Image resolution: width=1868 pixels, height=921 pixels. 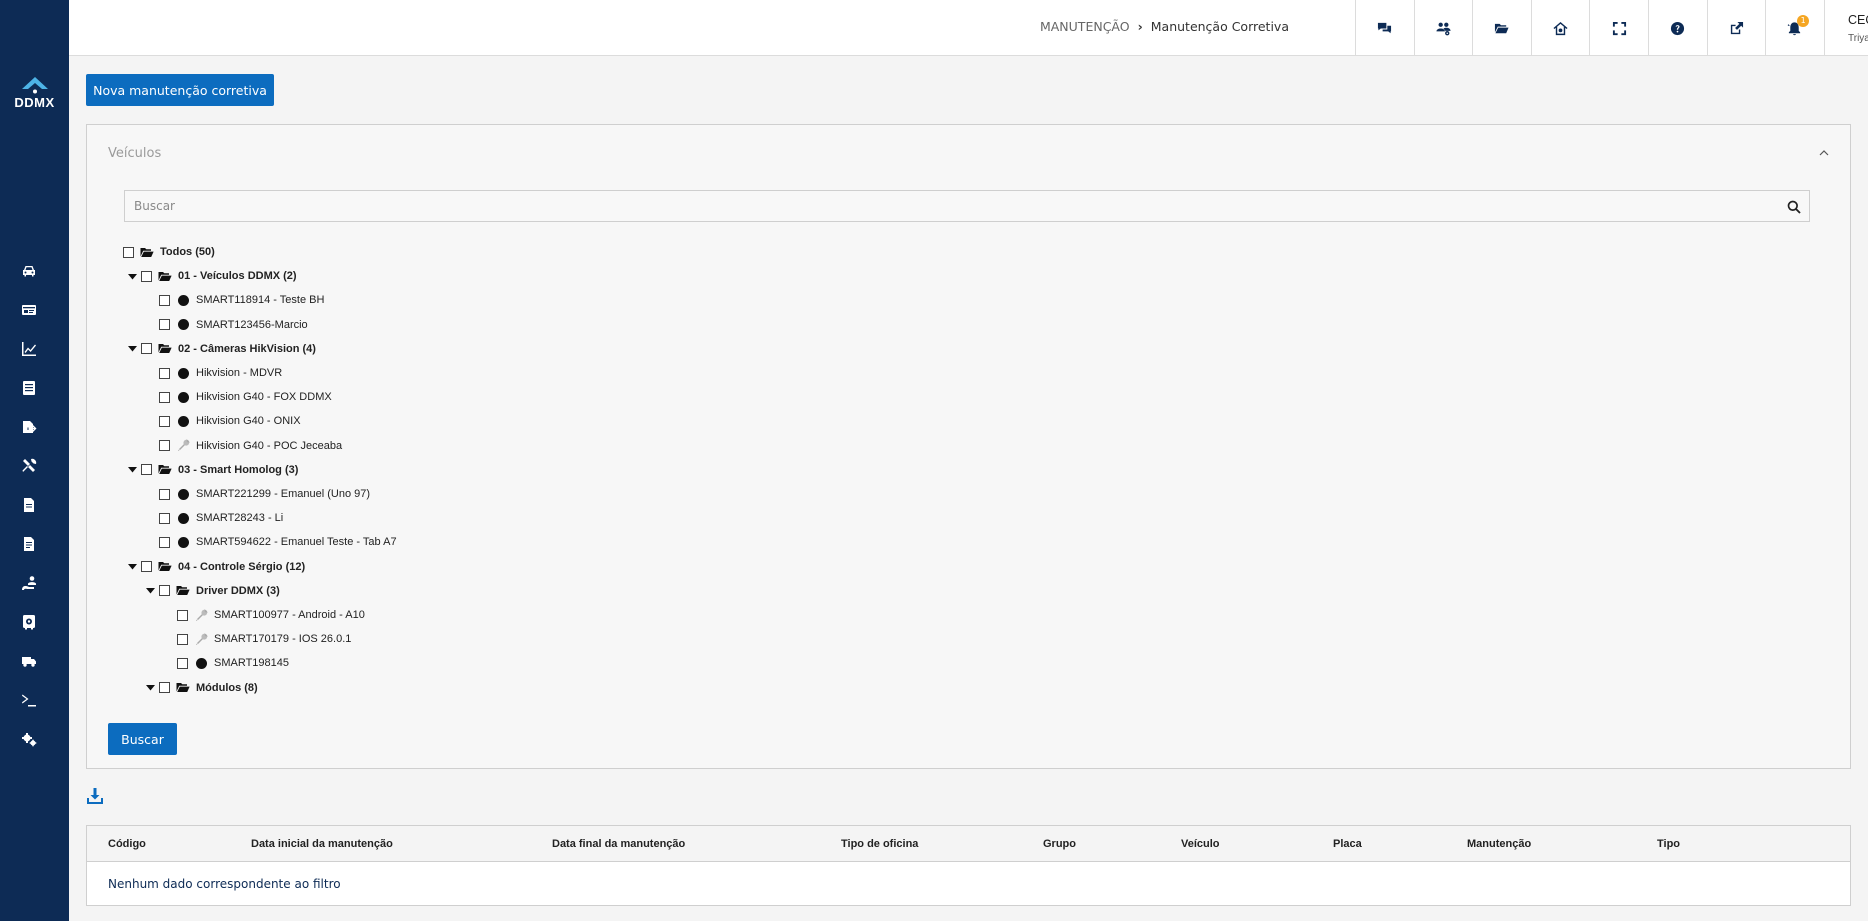 I want to click on tree-vehicle: Hikvision - MDVR, so click(x=214, y=373).